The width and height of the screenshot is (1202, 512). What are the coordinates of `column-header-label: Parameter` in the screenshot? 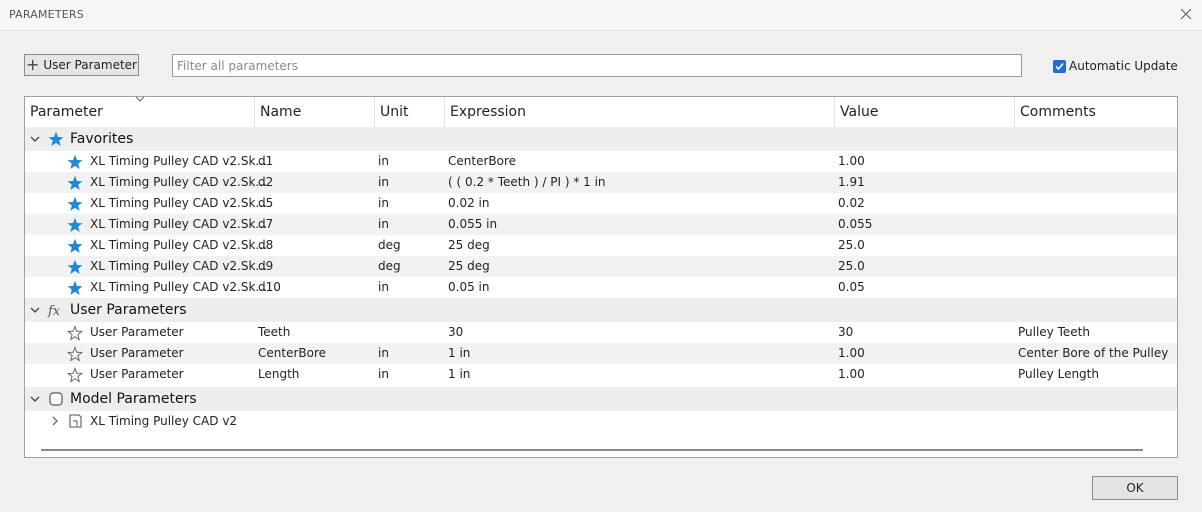 It's located at (66, 112).